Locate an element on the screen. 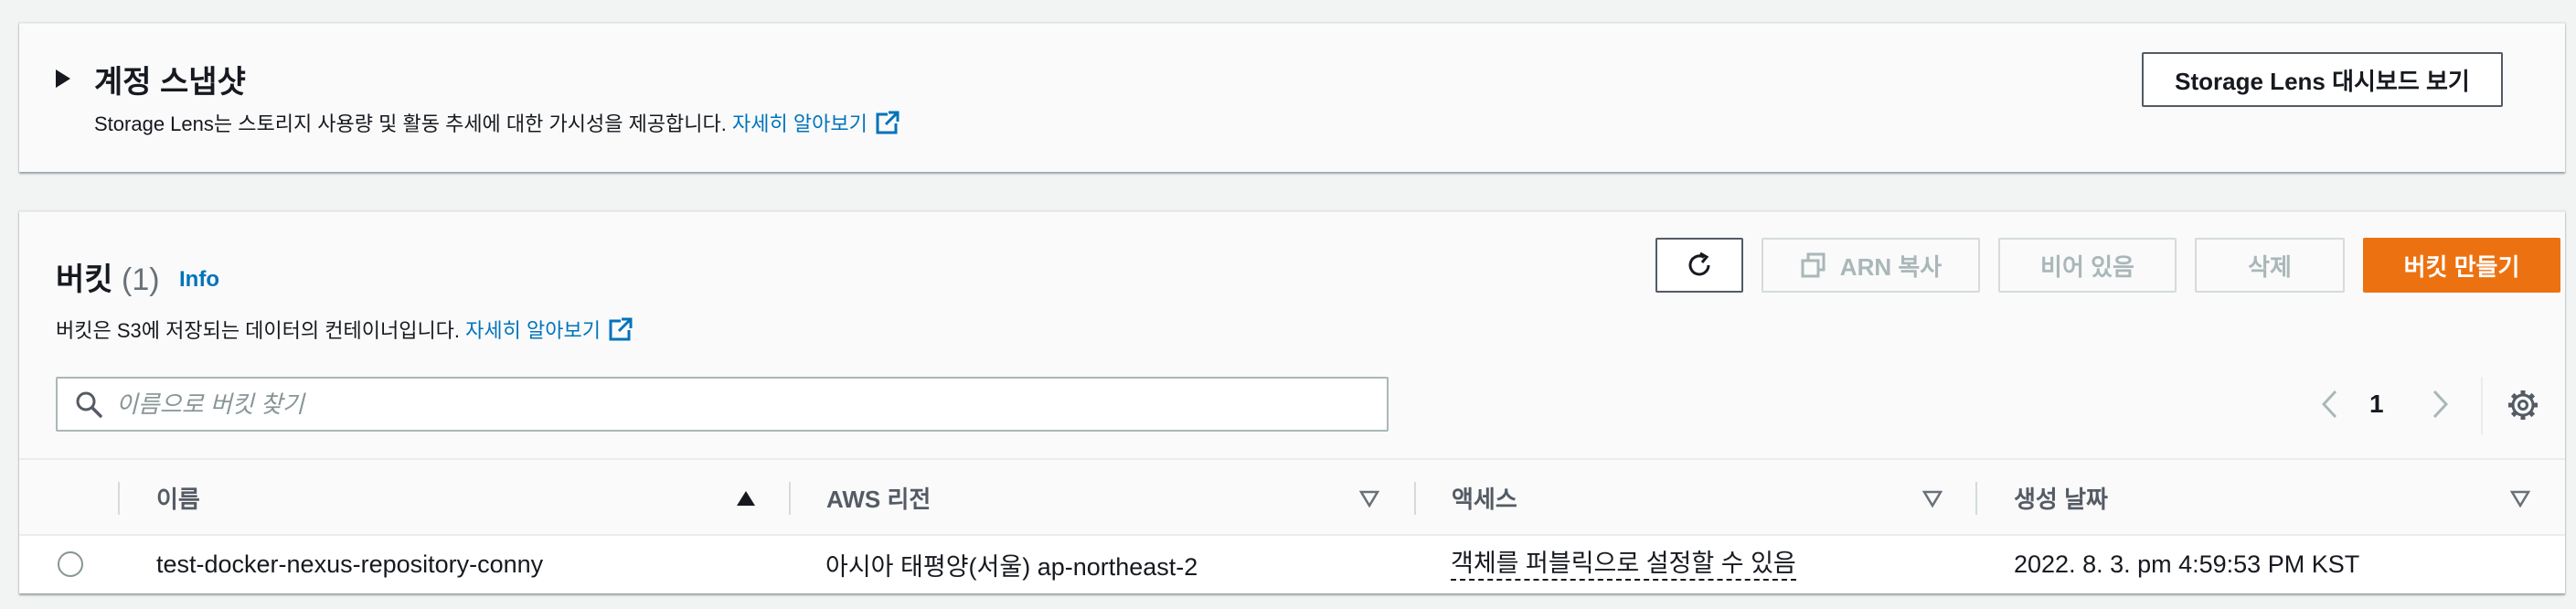  bucket-access-text: 객체를 퍼블릭으로 설정할 수 있음 is located at coordinates (1623, 564).